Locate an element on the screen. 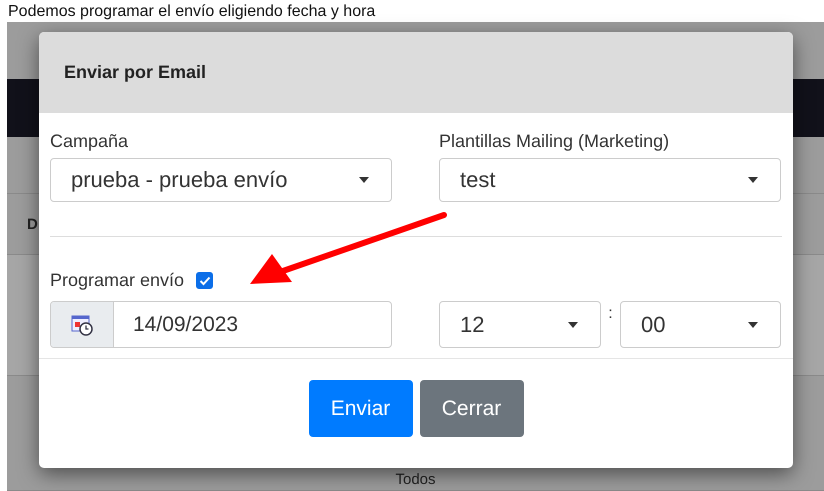 This screenshot has width=824, height=491. check-icon is located at coordinates (204, 281).